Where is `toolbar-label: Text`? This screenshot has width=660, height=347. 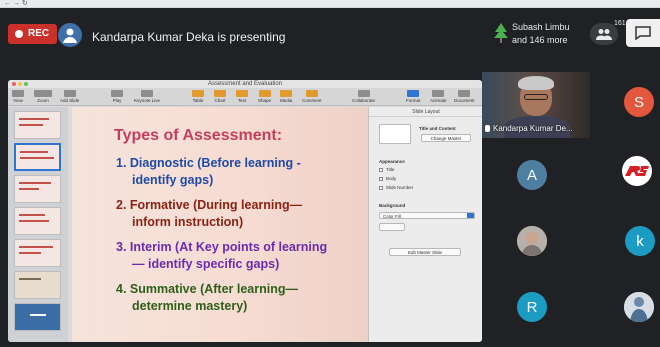 toolbar-label: Text is located at coordinates (242, 100).